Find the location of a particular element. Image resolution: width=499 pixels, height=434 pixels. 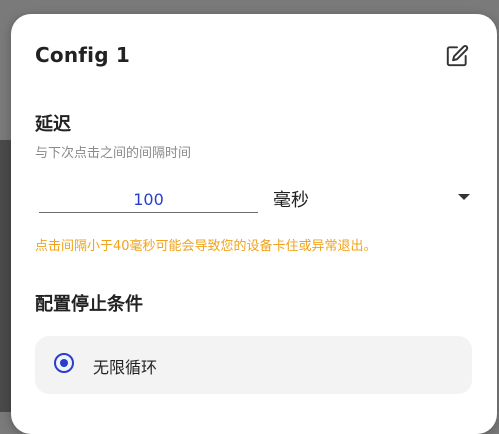

delay-warning: 点击间隔小于40毫秒可能会导致您的设备卡住或异常退出。 is located at coordinates (206, 246).